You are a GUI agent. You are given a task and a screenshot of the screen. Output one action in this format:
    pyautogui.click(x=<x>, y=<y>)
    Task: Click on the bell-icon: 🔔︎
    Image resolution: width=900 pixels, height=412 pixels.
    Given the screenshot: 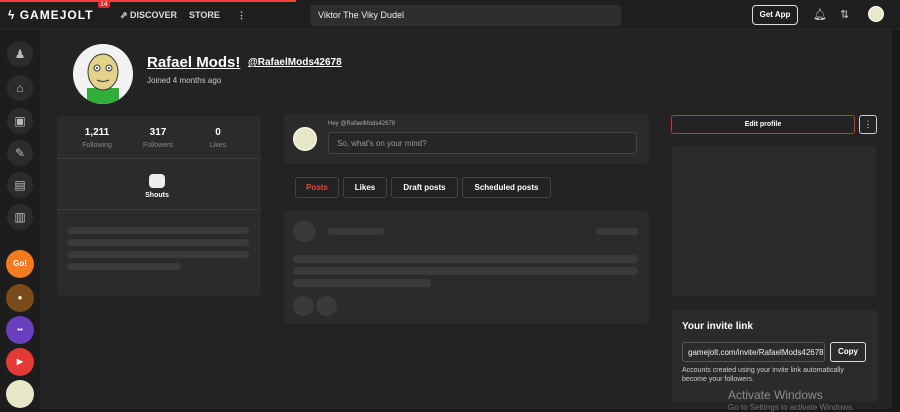 What is the action you would take?
    pyautogui.click(x=820, y=14)
    